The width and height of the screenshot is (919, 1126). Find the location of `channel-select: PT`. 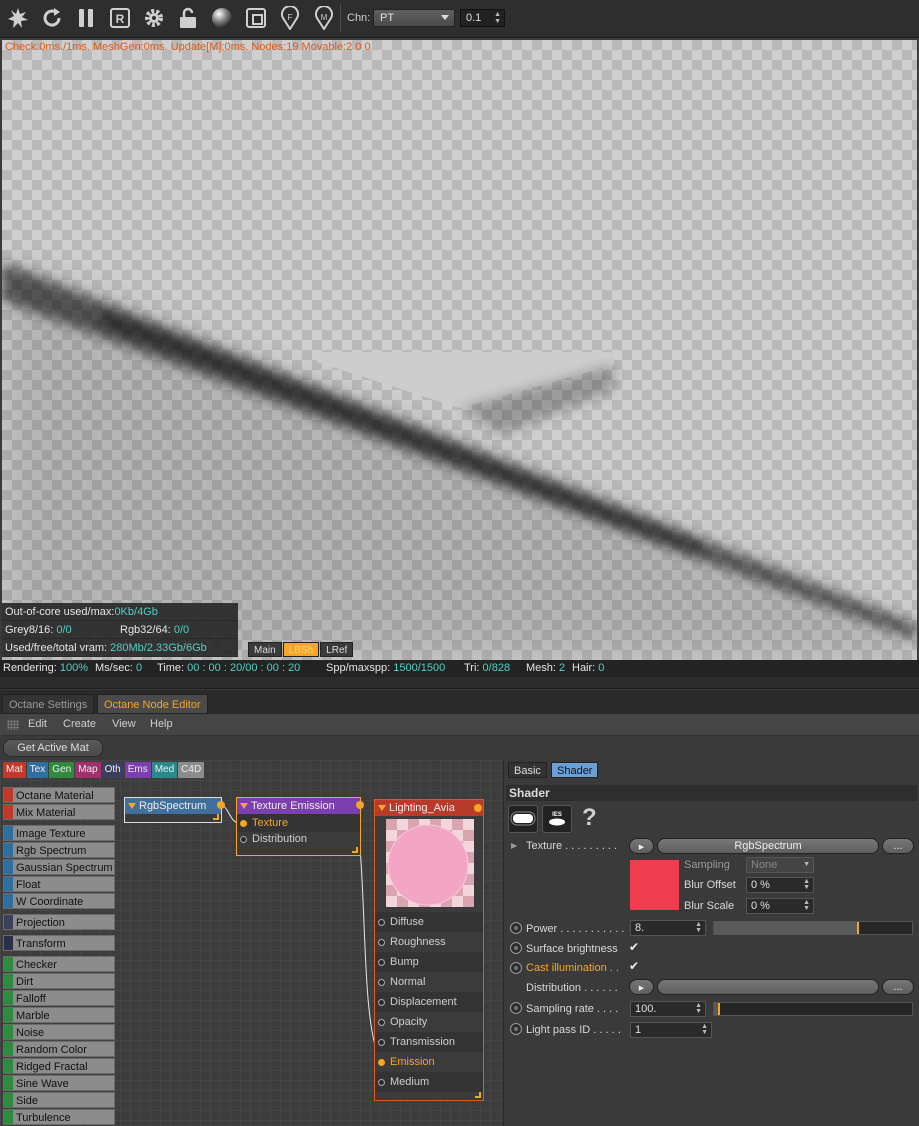

channel-select: PT is located at coordinates (414, 18).